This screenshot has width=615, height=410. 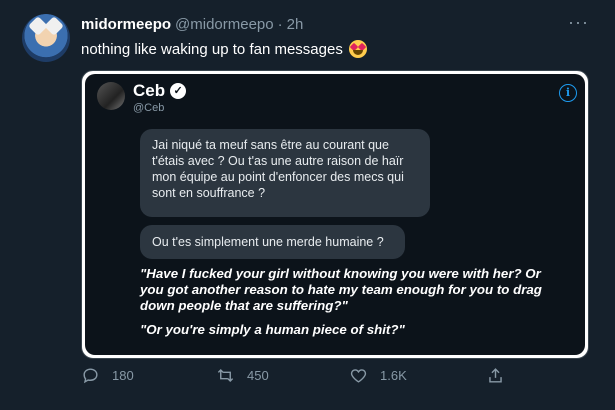 What do you see at coordinates (54, 26) in the screenshot?
I see `avatar-ear` at bounding box center [54, 26].